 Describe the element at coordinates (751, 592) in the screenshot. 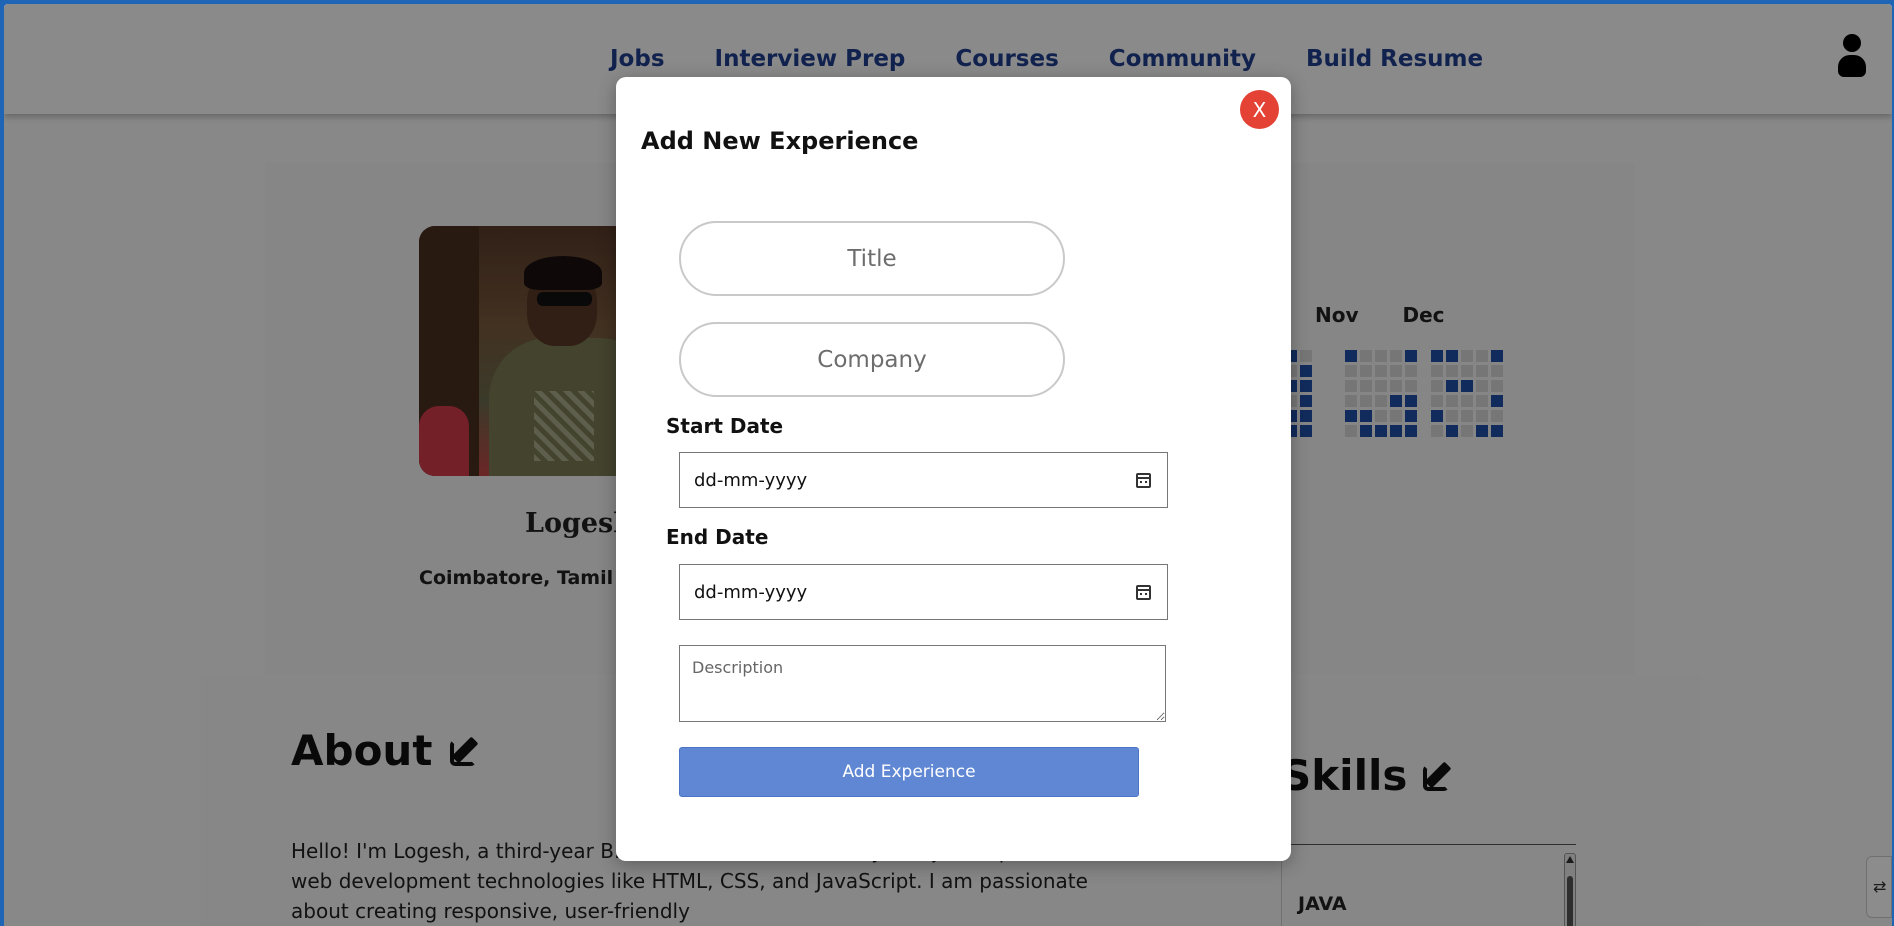

I see `end-date-value: dd-mm-yyyy` at that location.